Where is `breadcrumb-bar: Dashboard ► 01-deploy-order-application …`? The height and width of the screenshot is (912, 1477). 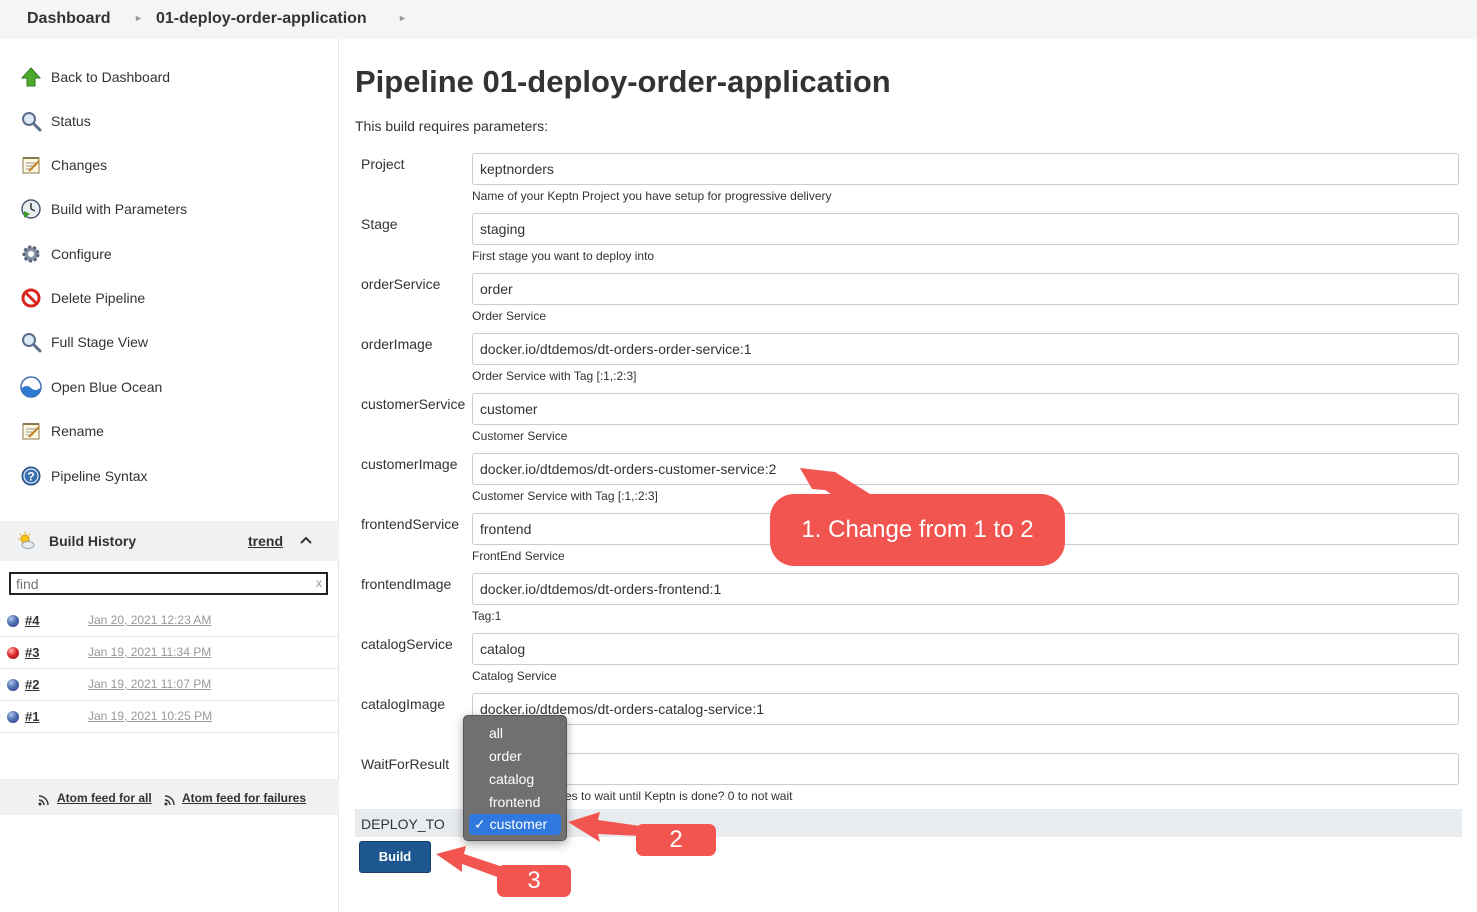 breadcrumb-bar: Dashboard ► 01-deploy-order-application … is located at coordinates (738, 19).